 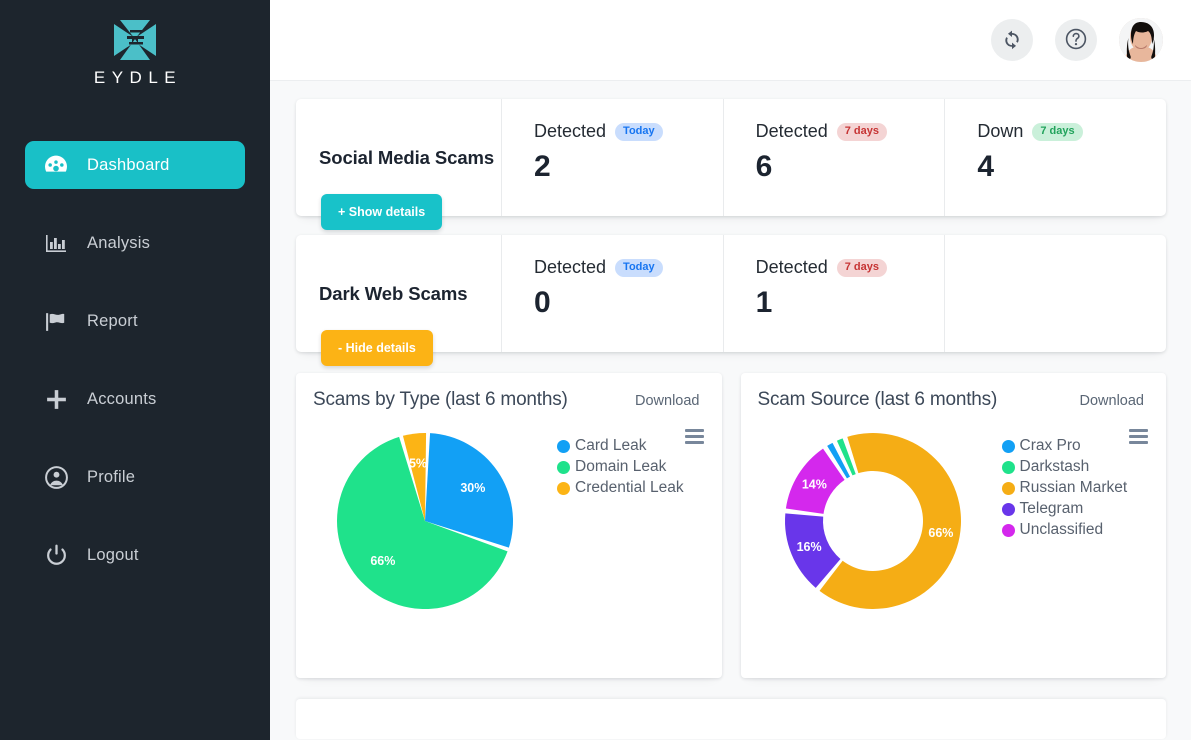 I want to click on sidebar-item-dashboard: Dashboard, so click(x=135, y=165).